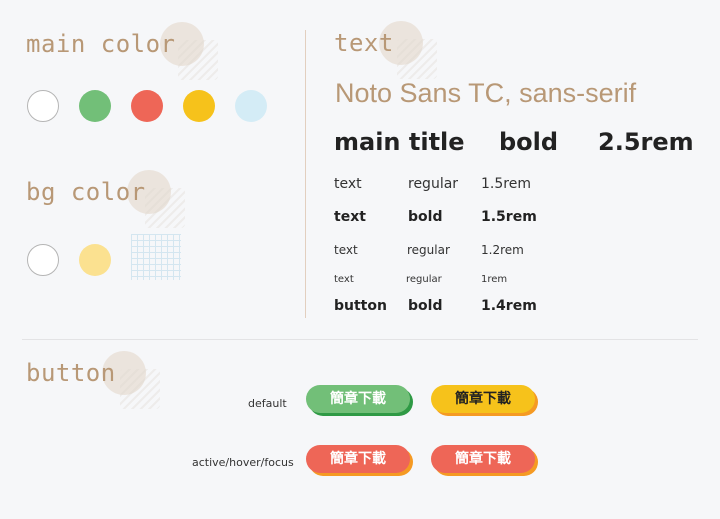  Describe the element at coordinates (360, 306) in the screenshot. I see `spec-button-name: button` at that location.